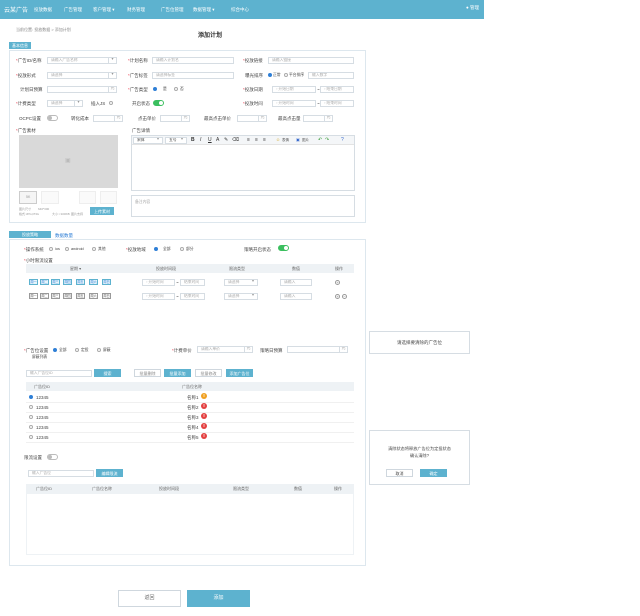  Describe the element at coordinates (294, 103) in the screenshot. I see `start-time-input: ▫ 开始时间` at that location.